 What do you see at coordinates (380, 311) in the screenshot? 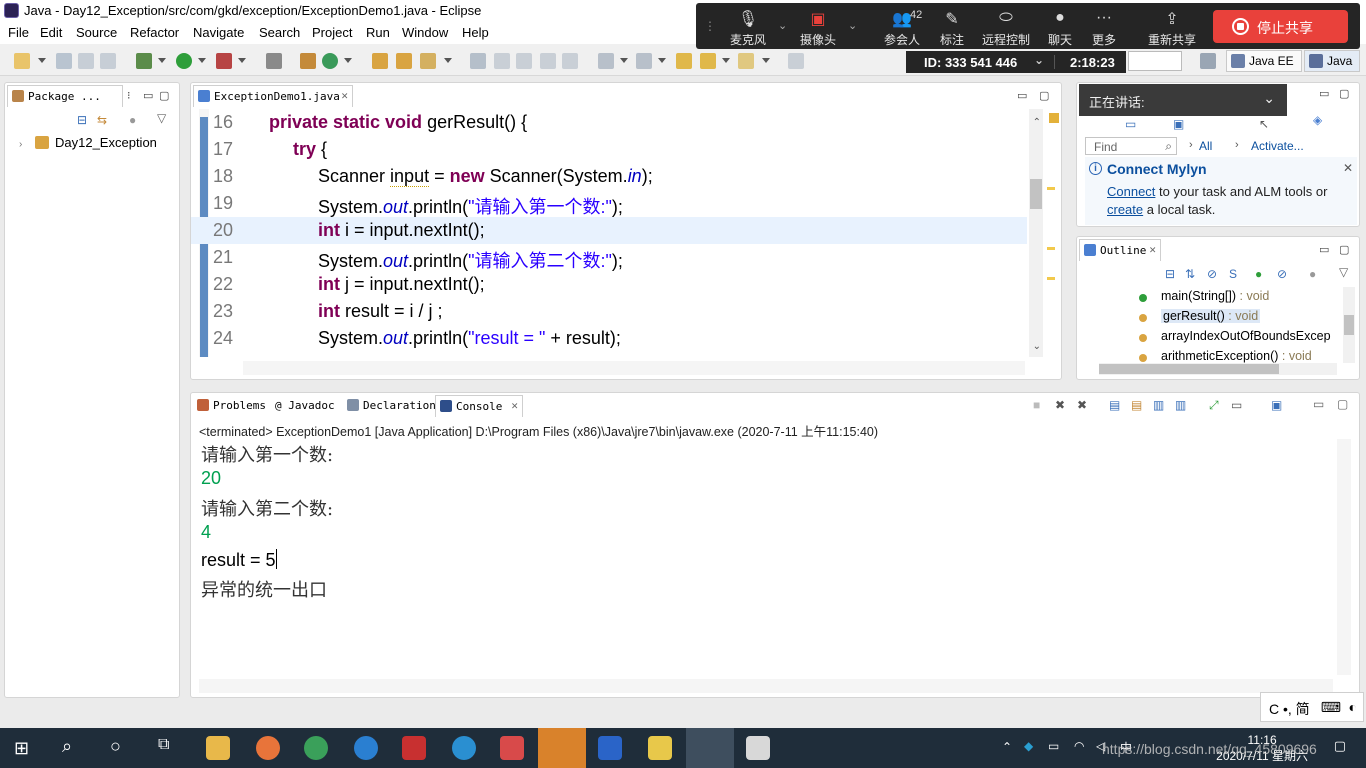
I see `code-text: int result = i / j ;` at bounding box center [380, 311].